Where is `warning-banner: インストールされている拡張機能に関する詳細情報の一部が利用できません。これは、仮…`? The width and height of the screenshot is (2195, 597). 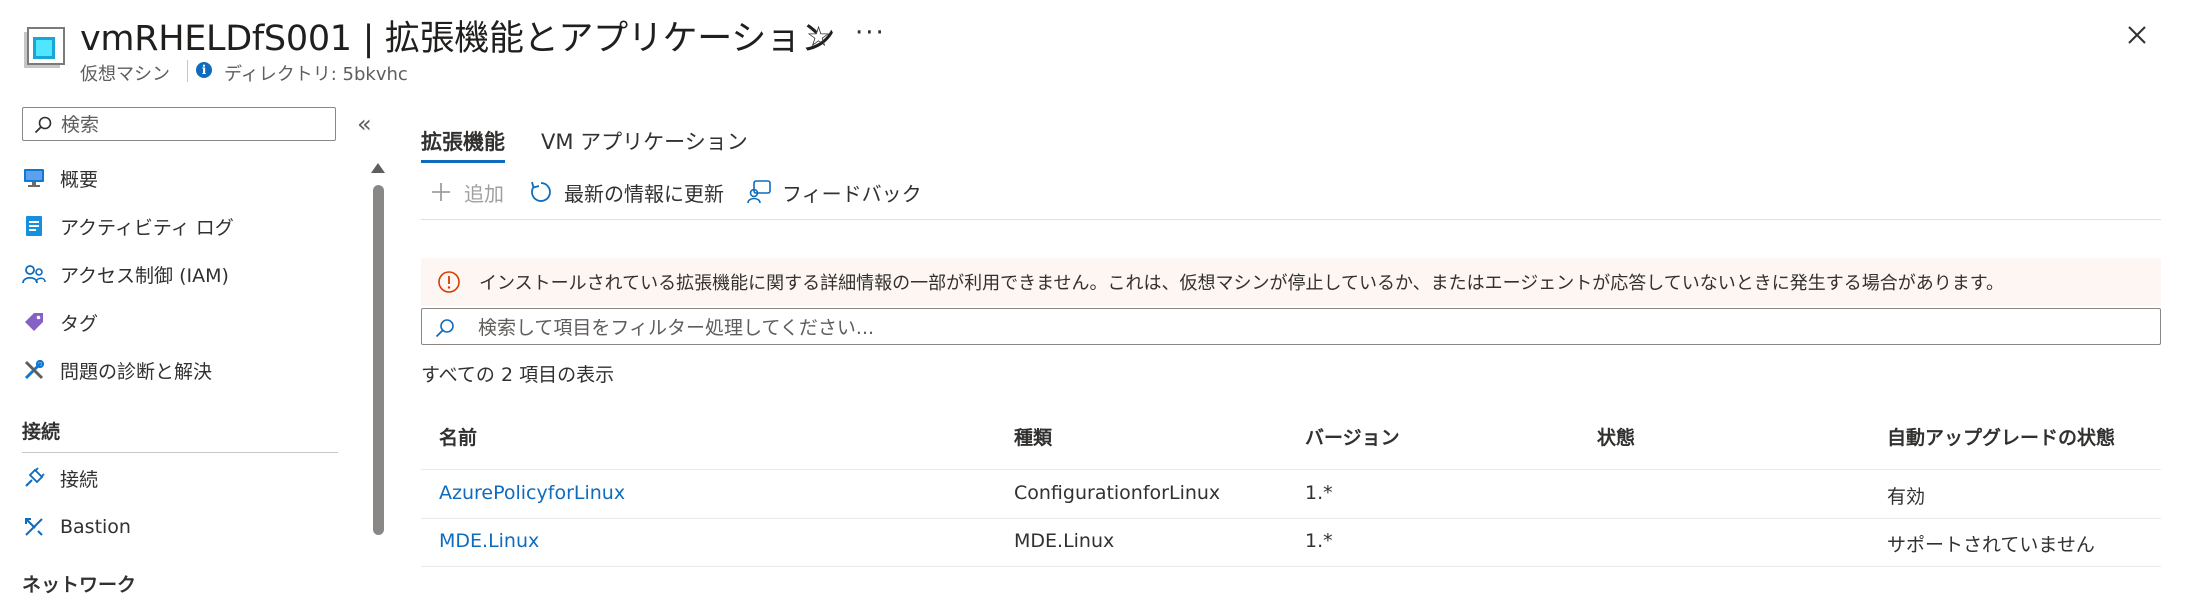 warning-banner: インストールされている拡張機能に関する詳細情報の一部が利用できません。これは、仮… is located at coordinates (1291, 282).